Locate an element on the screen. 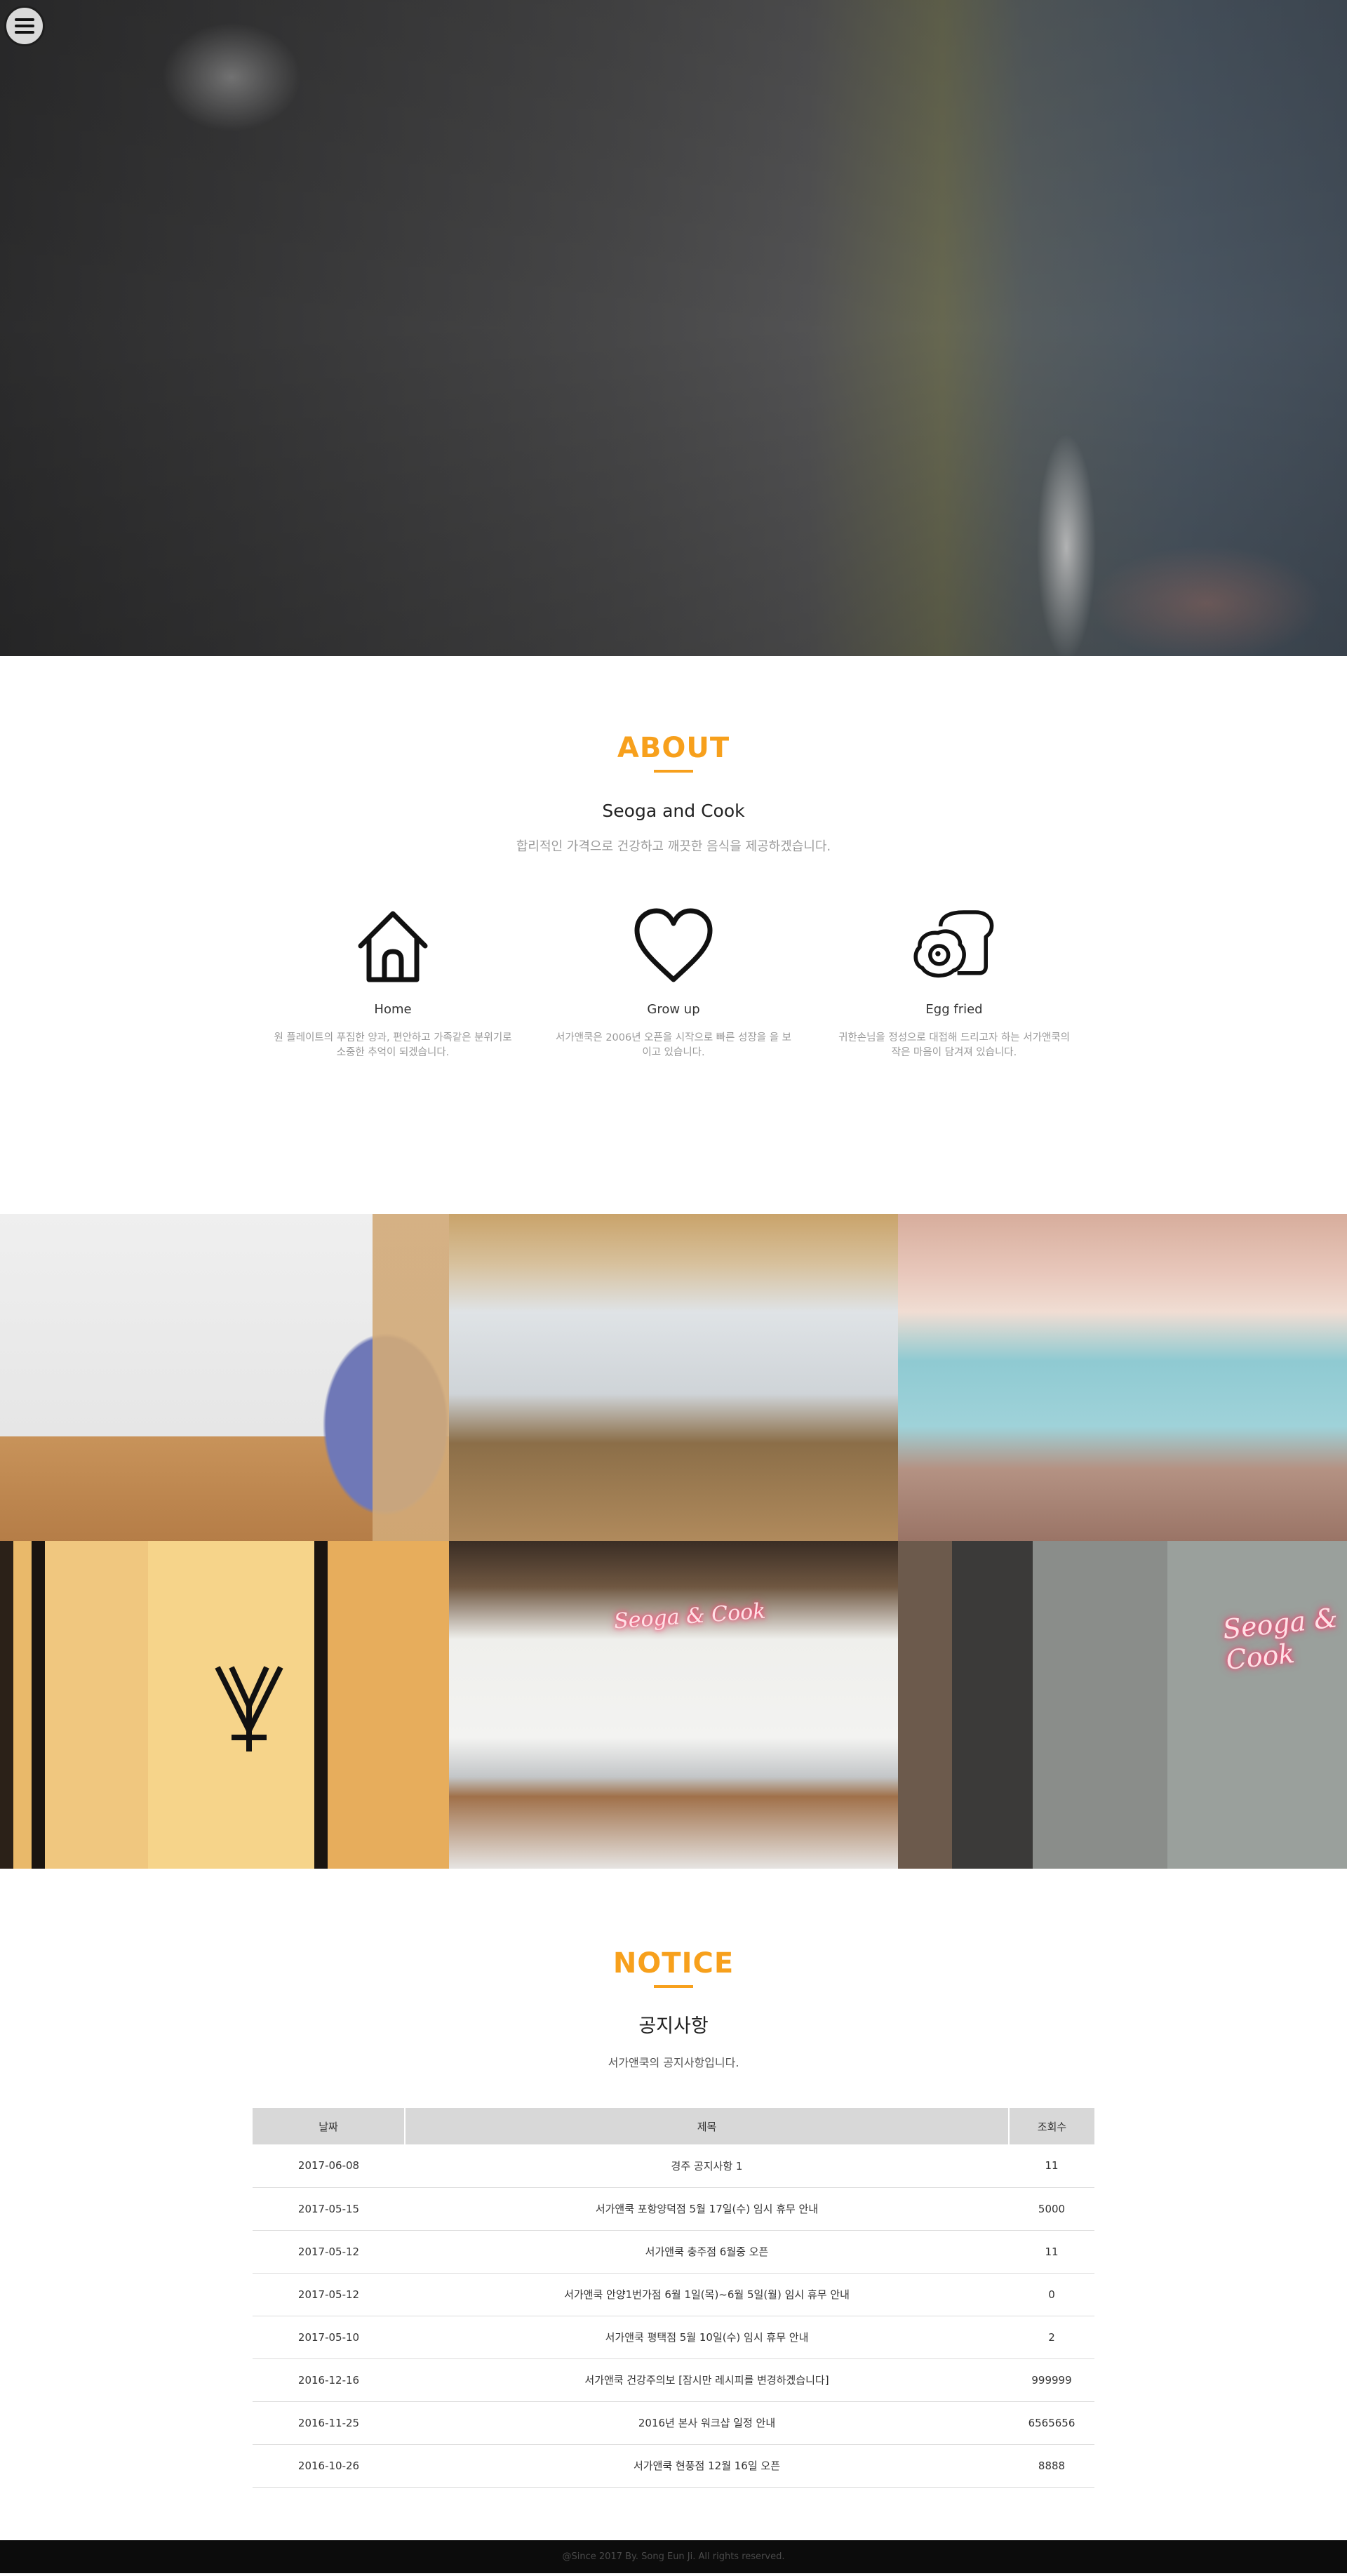 The image size is (1347, 2576). table-row: 2017-05-12 서가앤쿡 충주점 6월중 오픈 11 is located at coordinates (673, 2252).